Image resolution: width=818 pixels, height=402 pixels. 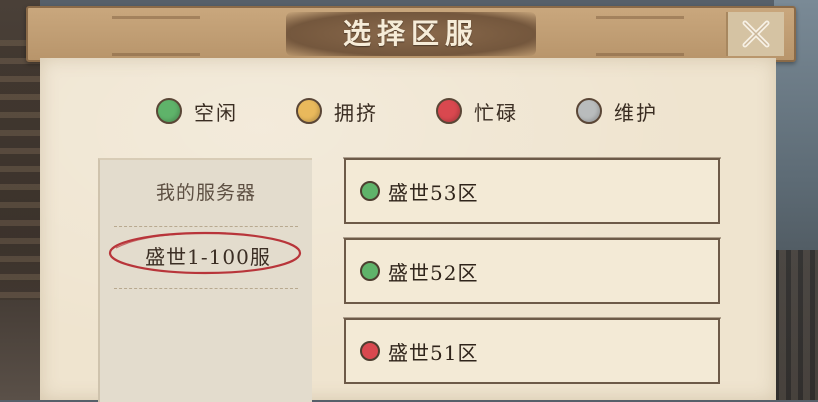 I want to click on server-name: 盛世51区, so click(x=433, y=352).